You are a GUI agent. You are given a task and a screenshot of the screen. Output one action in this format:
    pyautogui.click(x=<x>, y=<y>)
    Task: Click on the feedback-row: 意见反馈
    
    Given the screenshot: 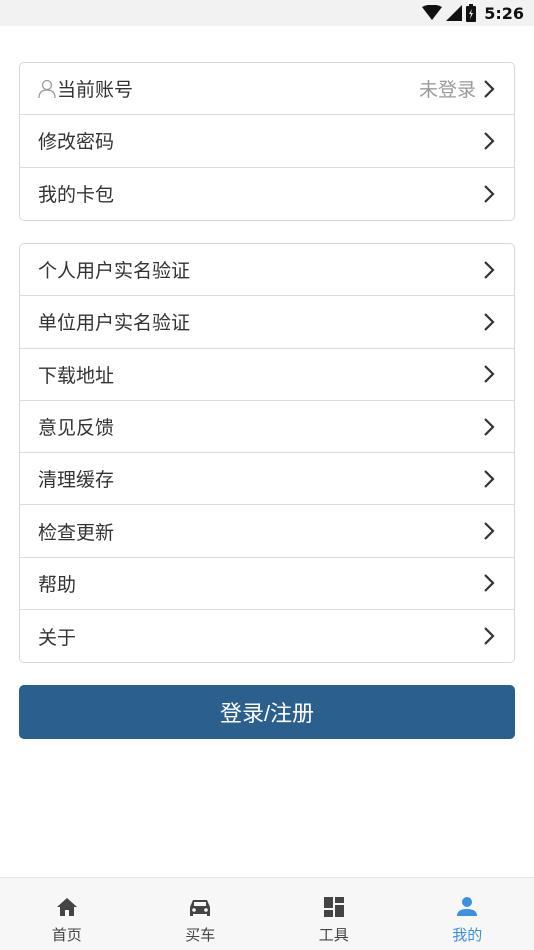 What is the action you would take?
    pyautogui.click(x=267, y=427)
    